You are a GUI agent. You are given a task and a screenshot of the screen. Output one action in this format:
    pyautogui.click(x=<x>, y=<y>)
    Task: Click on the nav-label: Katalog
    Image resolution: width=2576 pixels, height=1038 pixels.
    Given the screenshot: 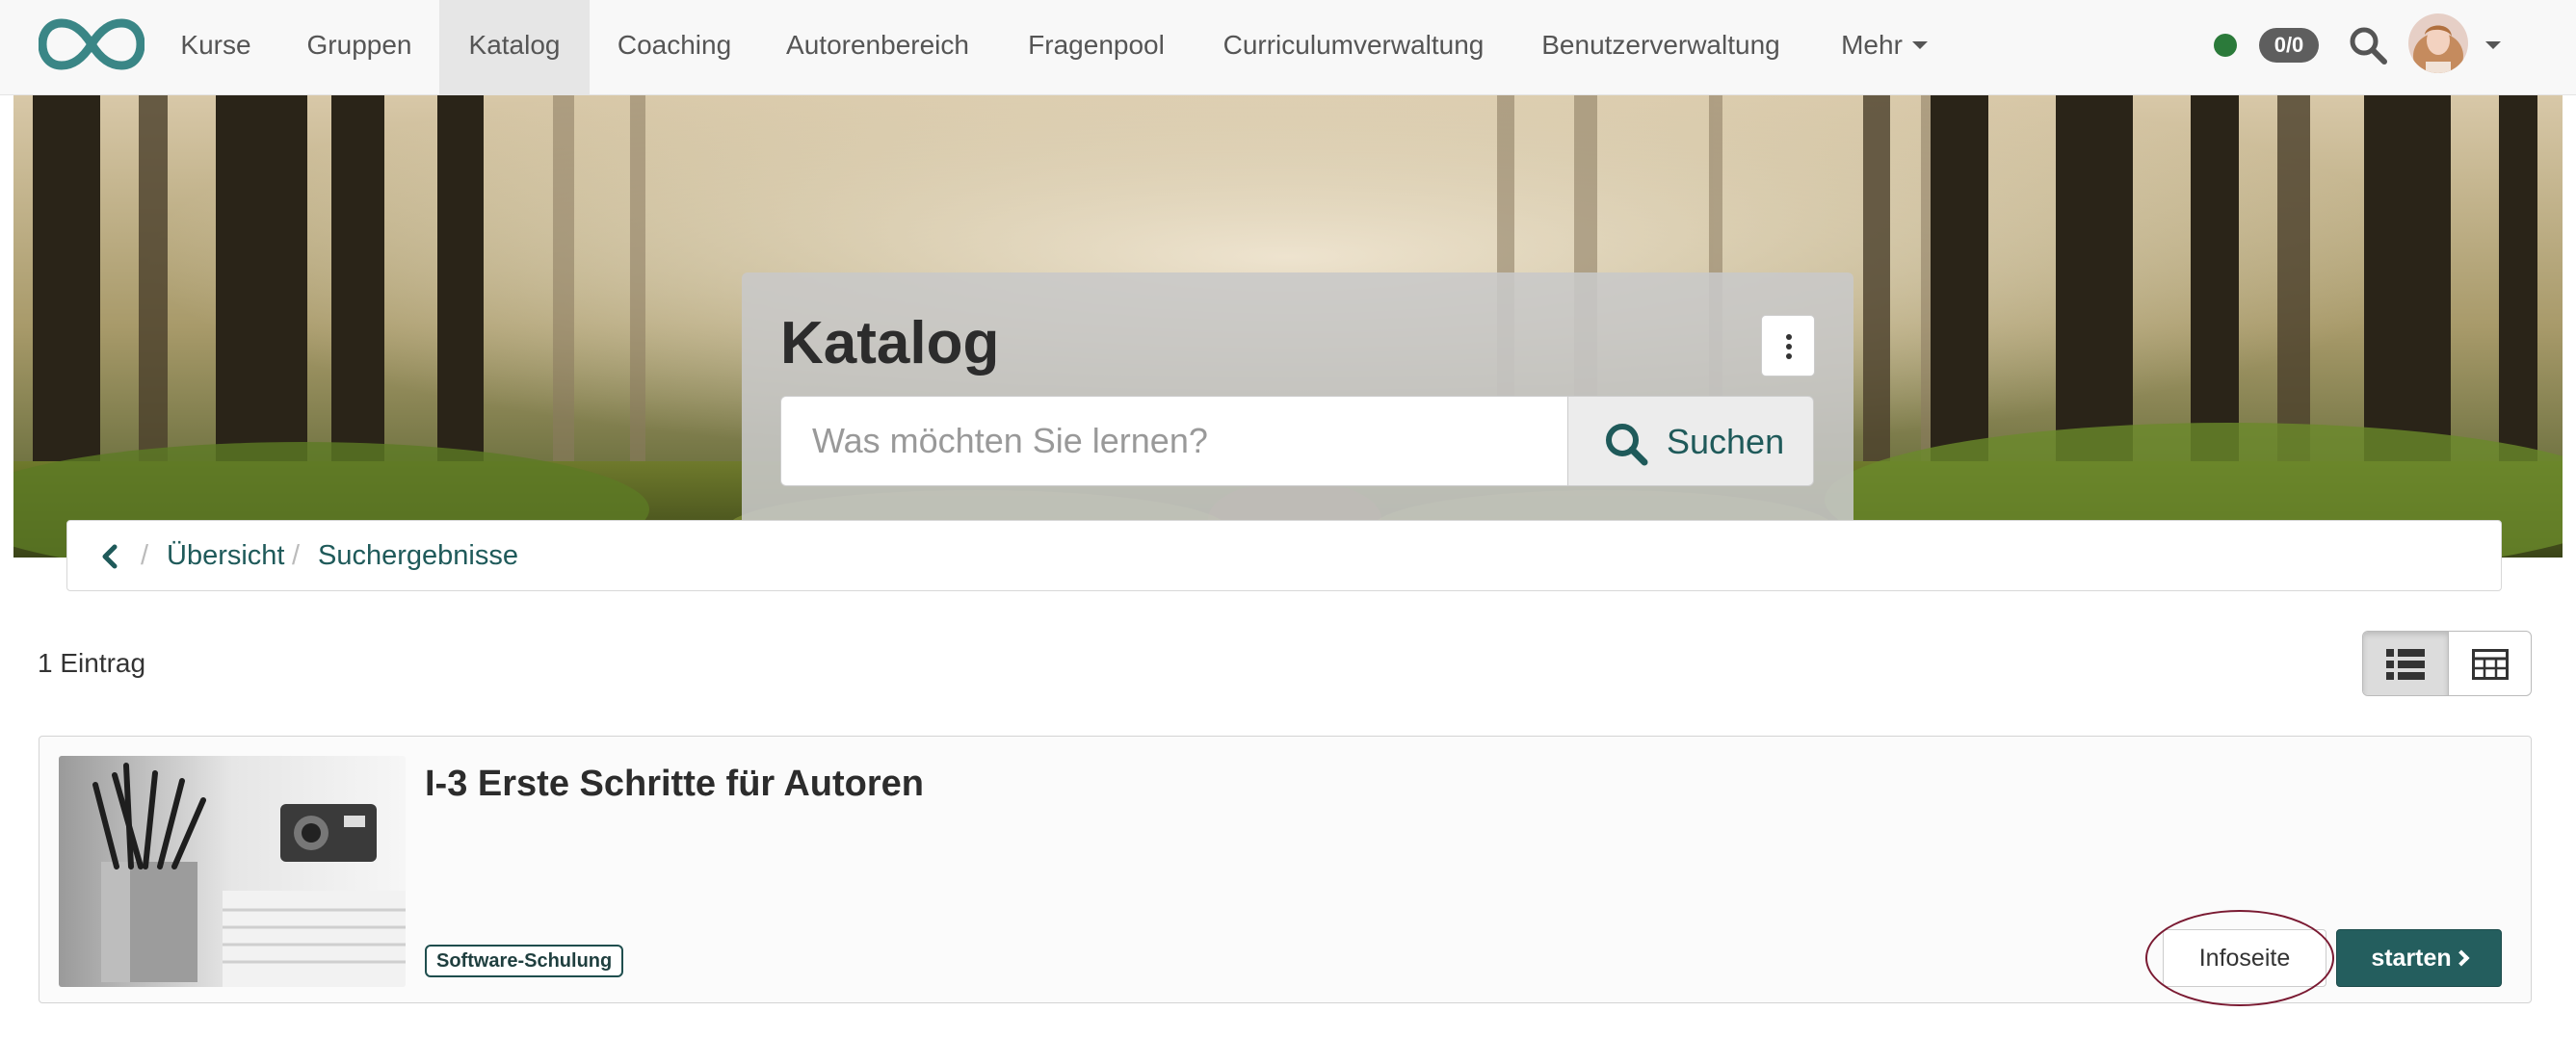 What is the action you would take?
    pyautogui.click(x=514, y=45)
    